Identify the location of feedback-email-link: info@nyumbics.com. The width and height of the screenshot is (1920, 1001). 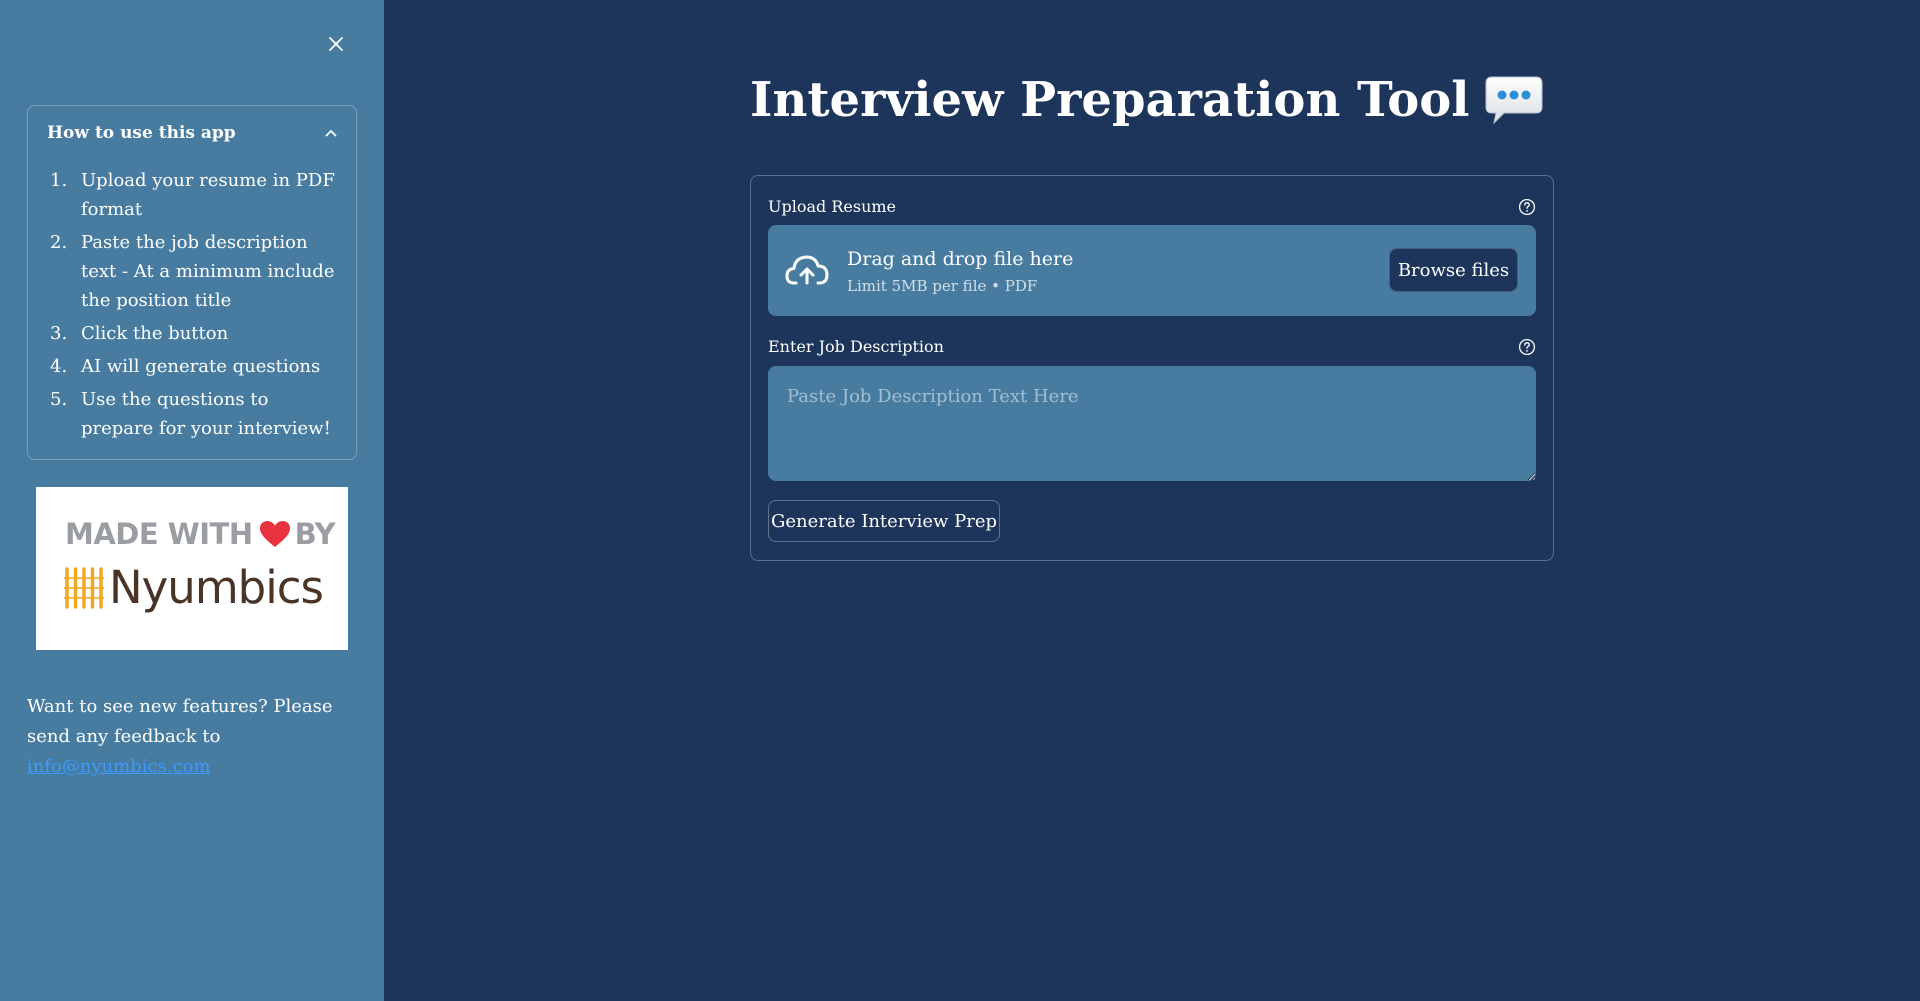
(119, 766).